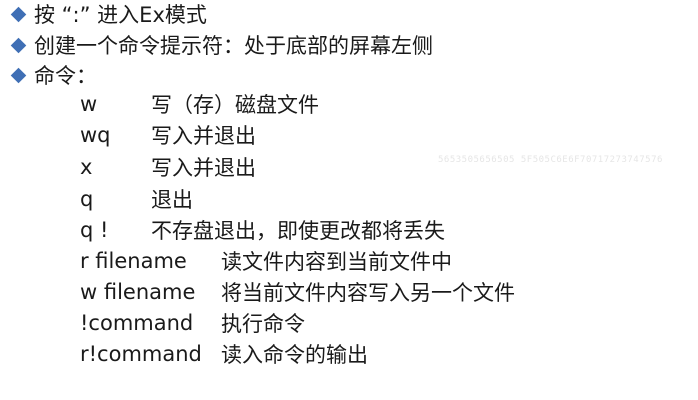  What do you see at coordinates (133, 261) in the screenshot?
I see `command-name: r filename` at bounding box center [133, 261].